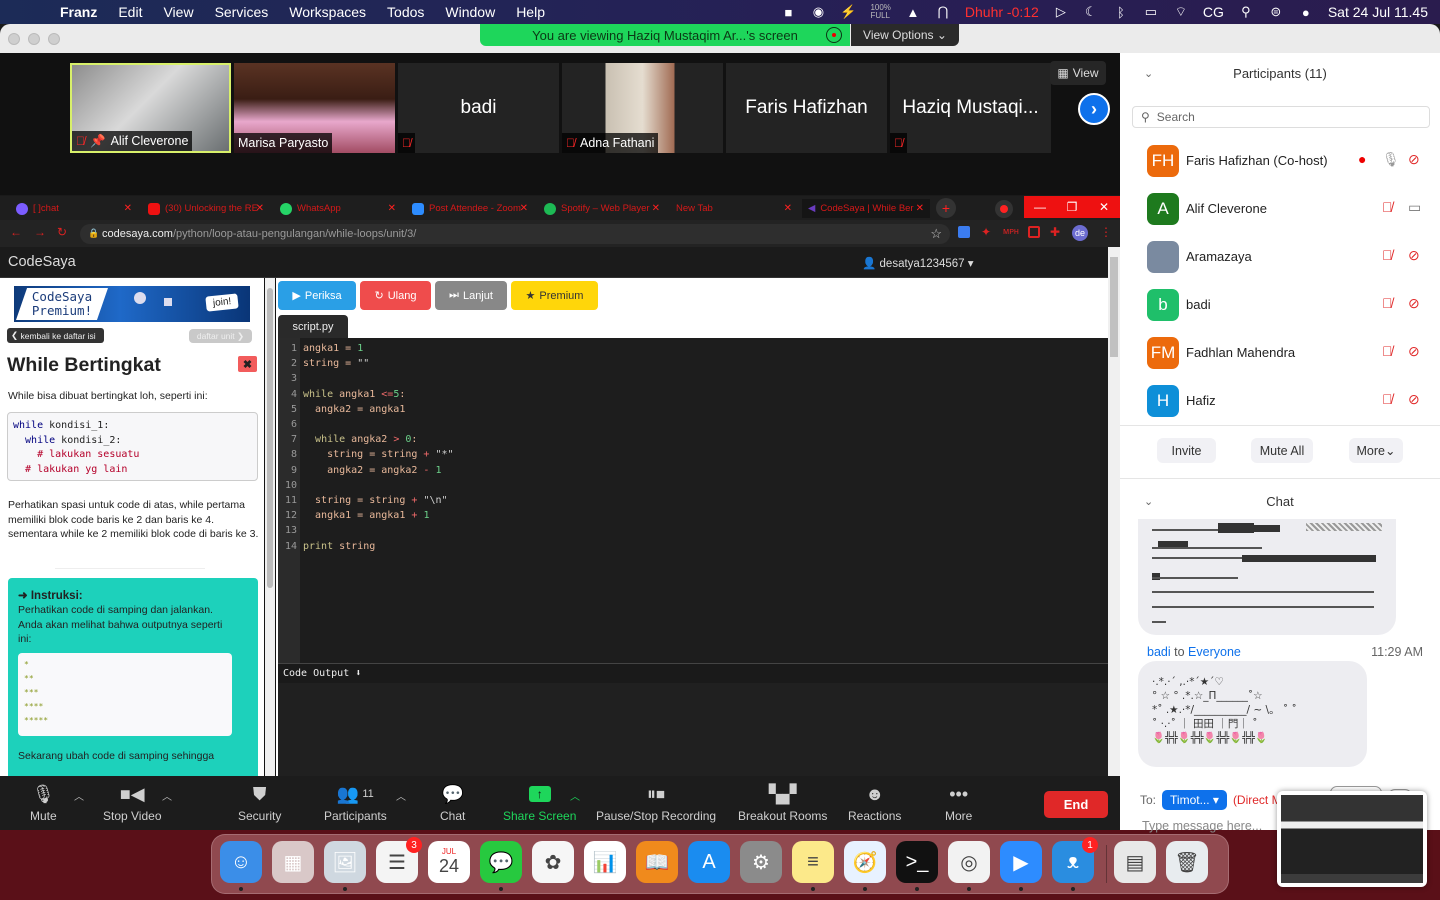 This screenshot has width=1440, height=900. Describe the element at coordinates (1040, 207) in the screenshot. I see `minimize-icon: —` at that location.